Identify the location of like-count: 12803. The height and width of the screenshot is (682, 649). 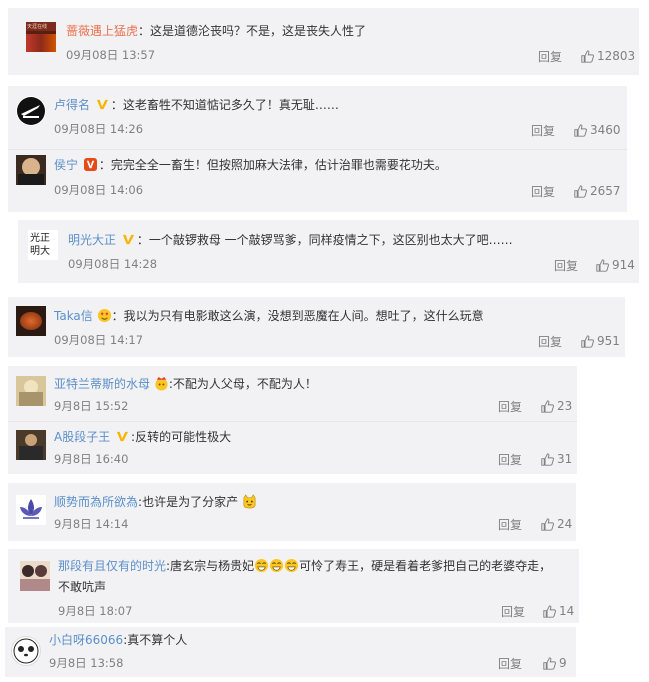
(616, 56).